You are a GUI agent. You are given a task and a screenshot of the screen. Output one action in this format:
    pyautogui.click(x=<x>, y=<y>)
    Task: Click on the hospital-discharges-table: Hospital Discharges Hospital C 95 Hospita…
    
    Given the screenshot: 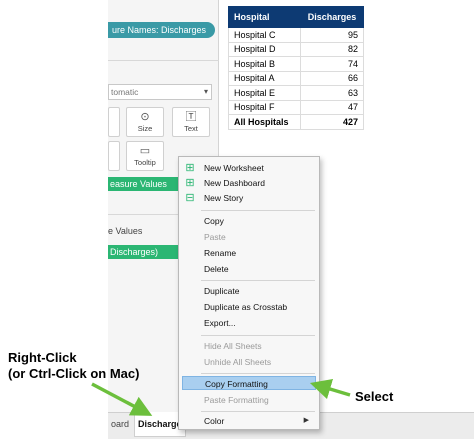 What is the action you would take?
    pyautogui.click(x=296, y=68)
    